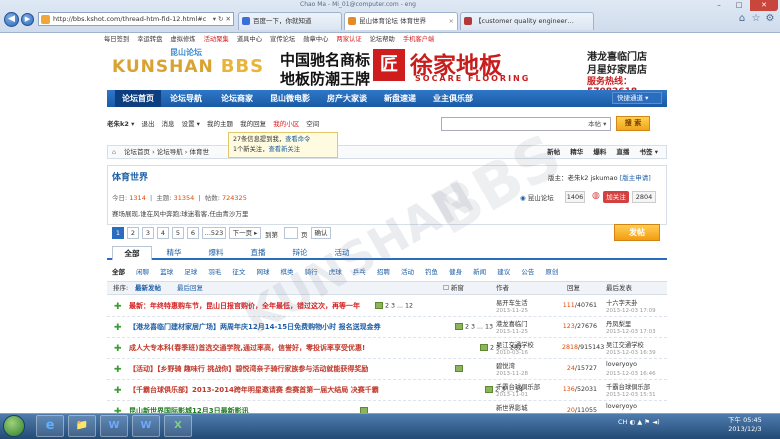 The image size is (780, 439). What do you see at coordinates (505, 365) in the screenshot?
I see `thread-author: 碧悦湾` at bounding box center [505, 365].